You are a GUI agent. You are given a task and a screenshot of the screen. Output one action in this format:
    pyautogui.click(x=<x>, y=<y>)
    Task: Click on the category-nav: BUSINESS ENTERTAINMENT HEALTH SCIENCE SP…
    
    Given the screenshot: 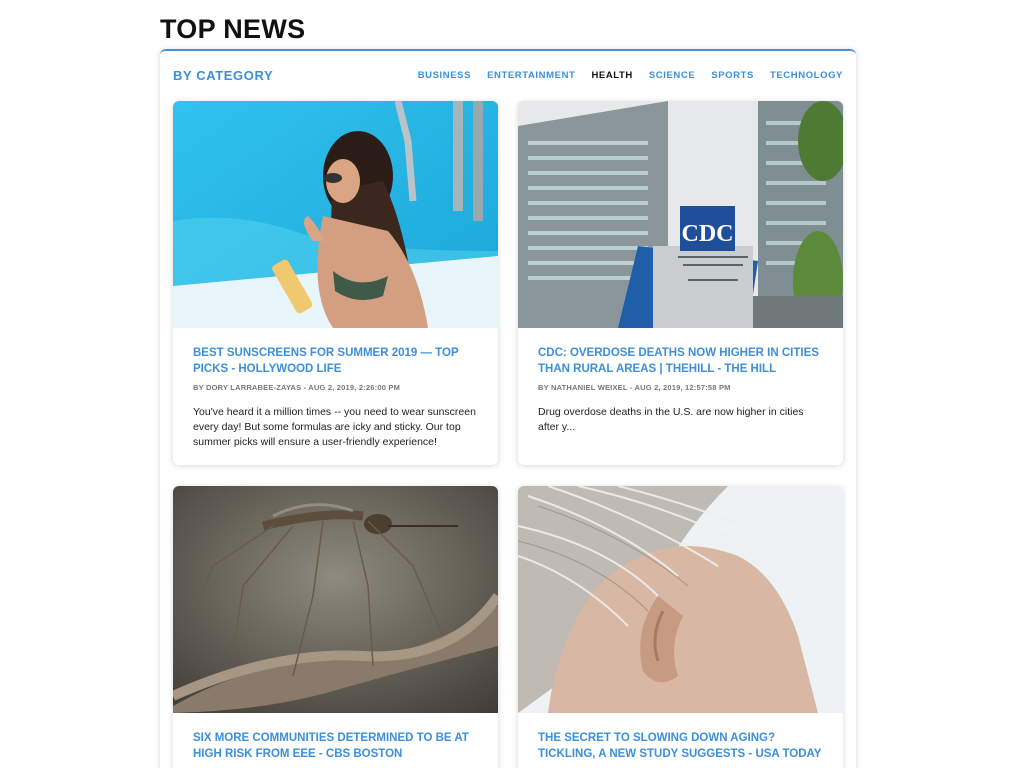 What is the action you would take?
    pyautogui.click(x=622, y=75)
    